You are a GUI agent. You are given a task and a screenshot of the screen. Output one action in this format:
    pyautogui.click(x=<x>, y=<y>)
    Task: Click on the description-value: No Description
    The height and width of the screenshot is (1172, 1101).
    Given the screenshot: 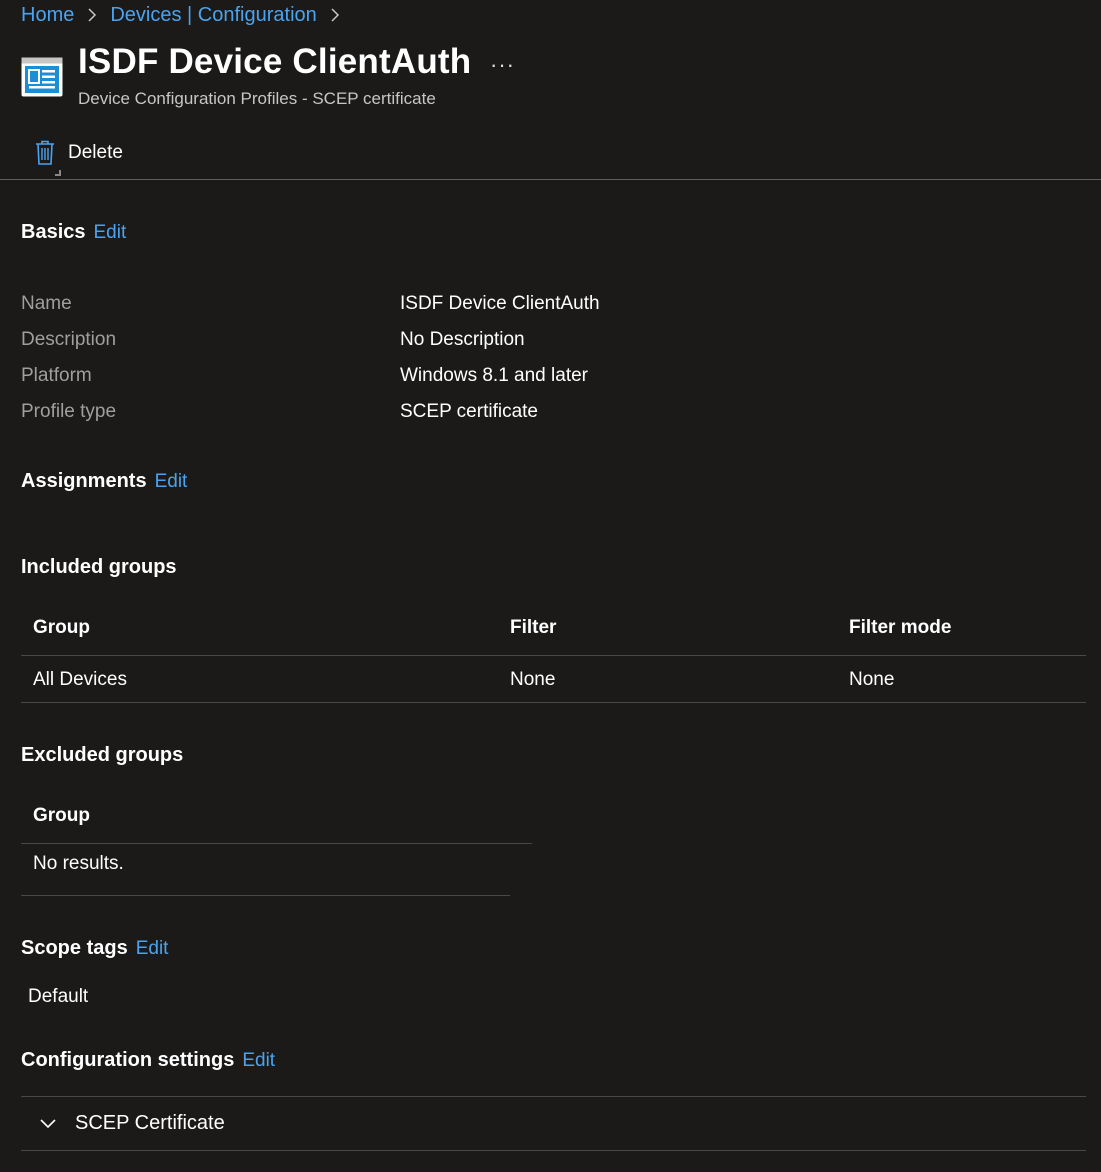 What is the action you would take?
    pyautogui.click(x=462, y=339)
    